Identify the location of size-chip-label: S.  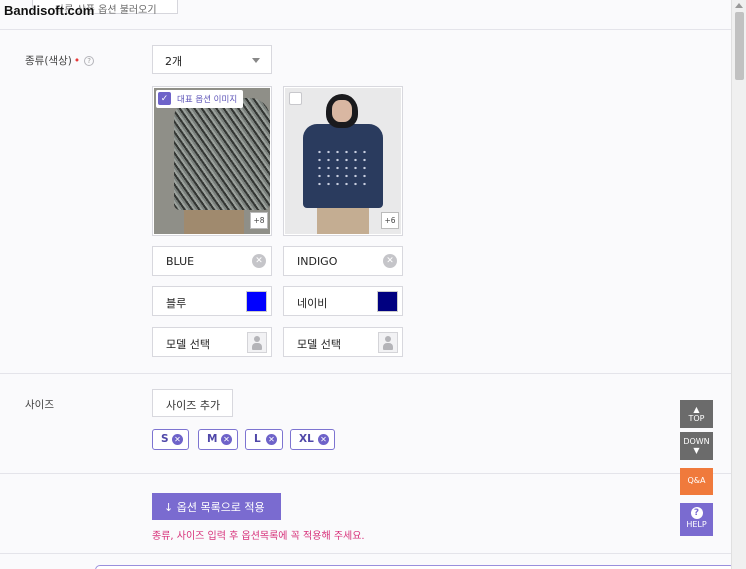
(165, 439).